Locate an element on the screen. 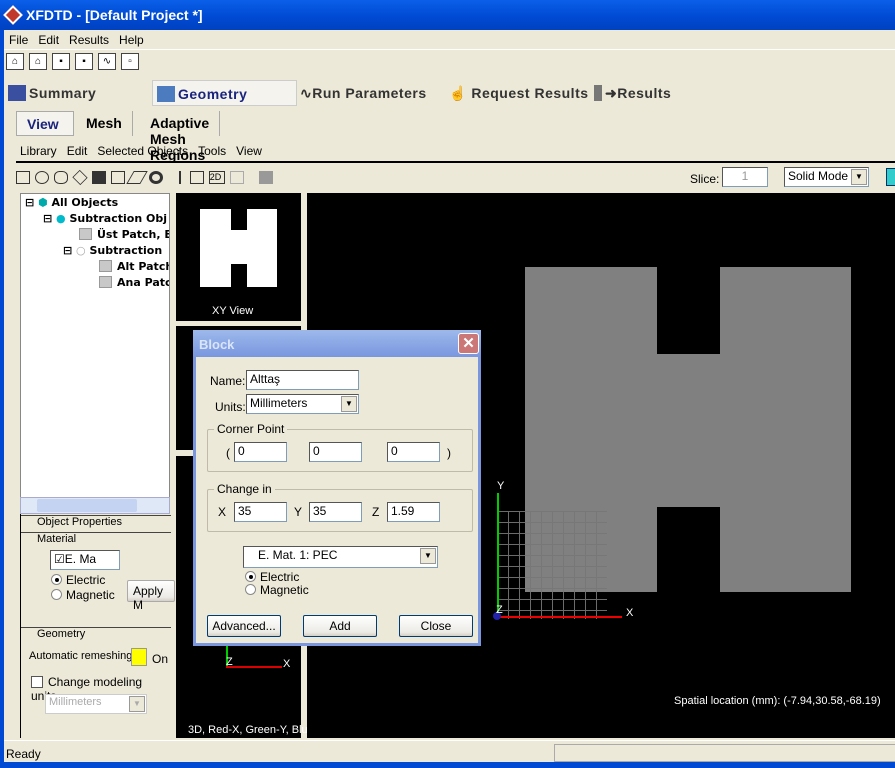 Image resolution: width=895 pixels, height=768 pixels. 2d-icon: 2D is located at coordinates (216, 177).